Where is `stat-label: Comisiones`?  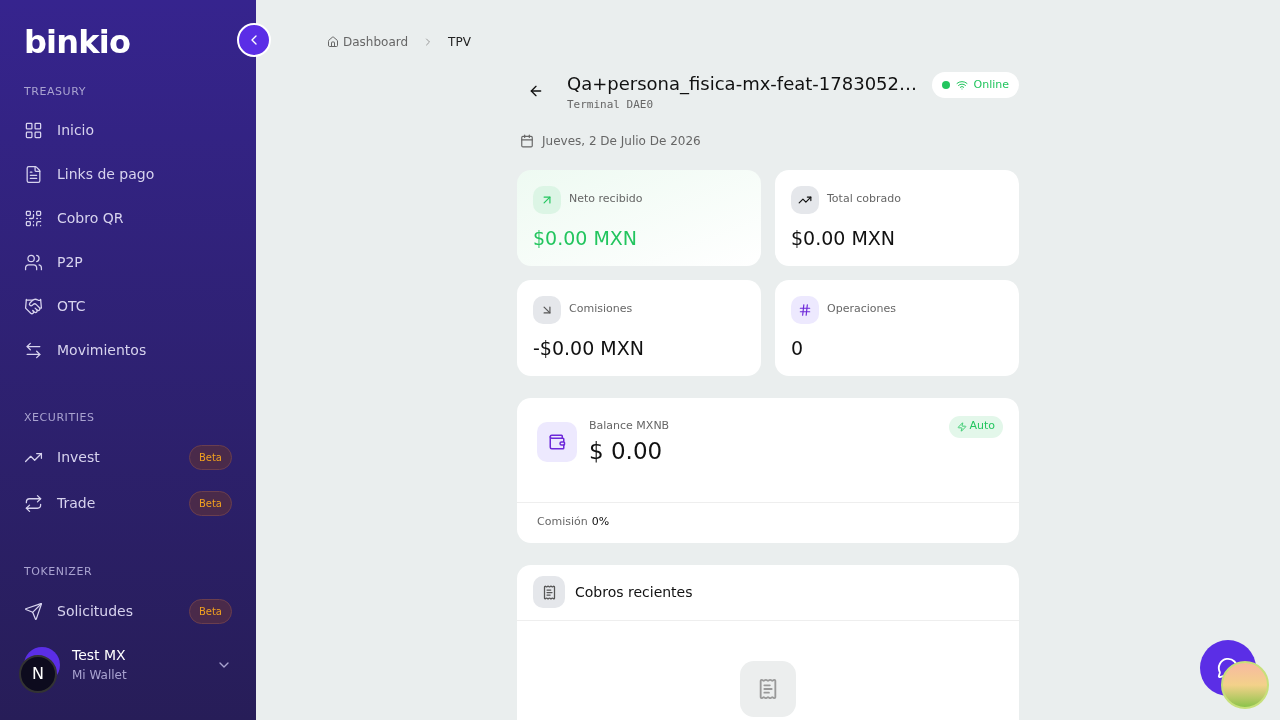
stat-label: Comisiones is located at coordinates (601, 309).